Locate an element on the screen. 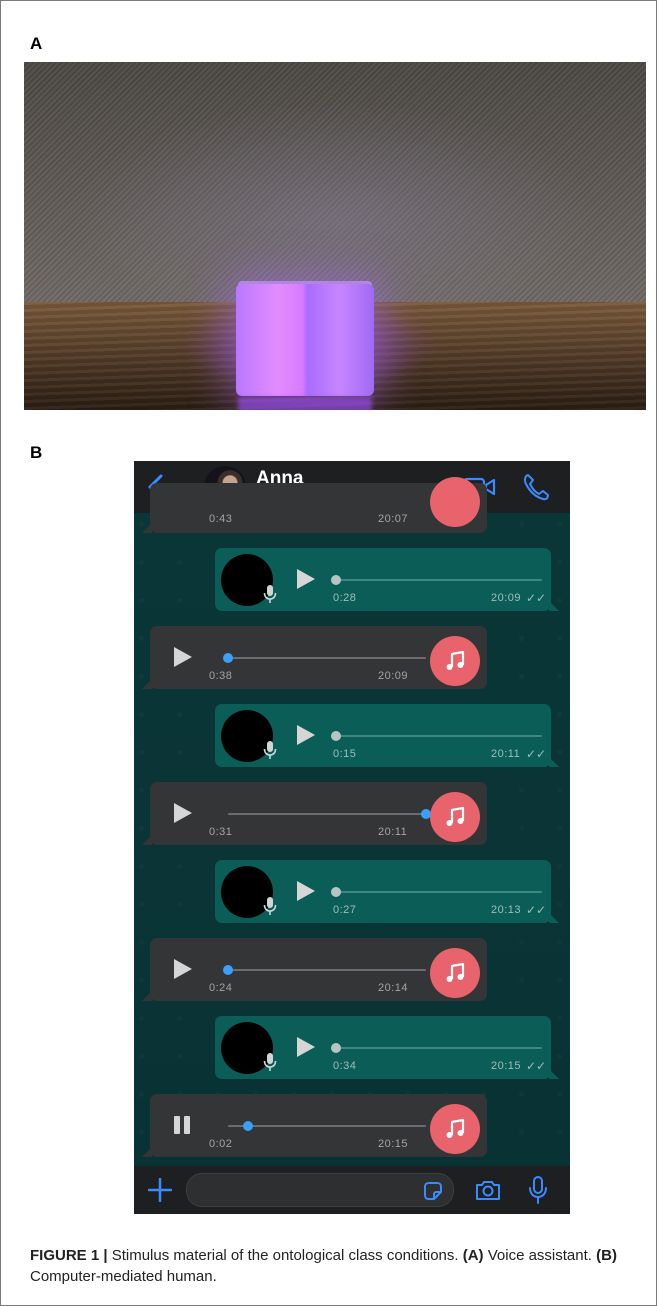 The width and height of the screenshot is (657, 1306). caption-figure-label: FIGURE 1 | is located at coordinates (69, 1255).